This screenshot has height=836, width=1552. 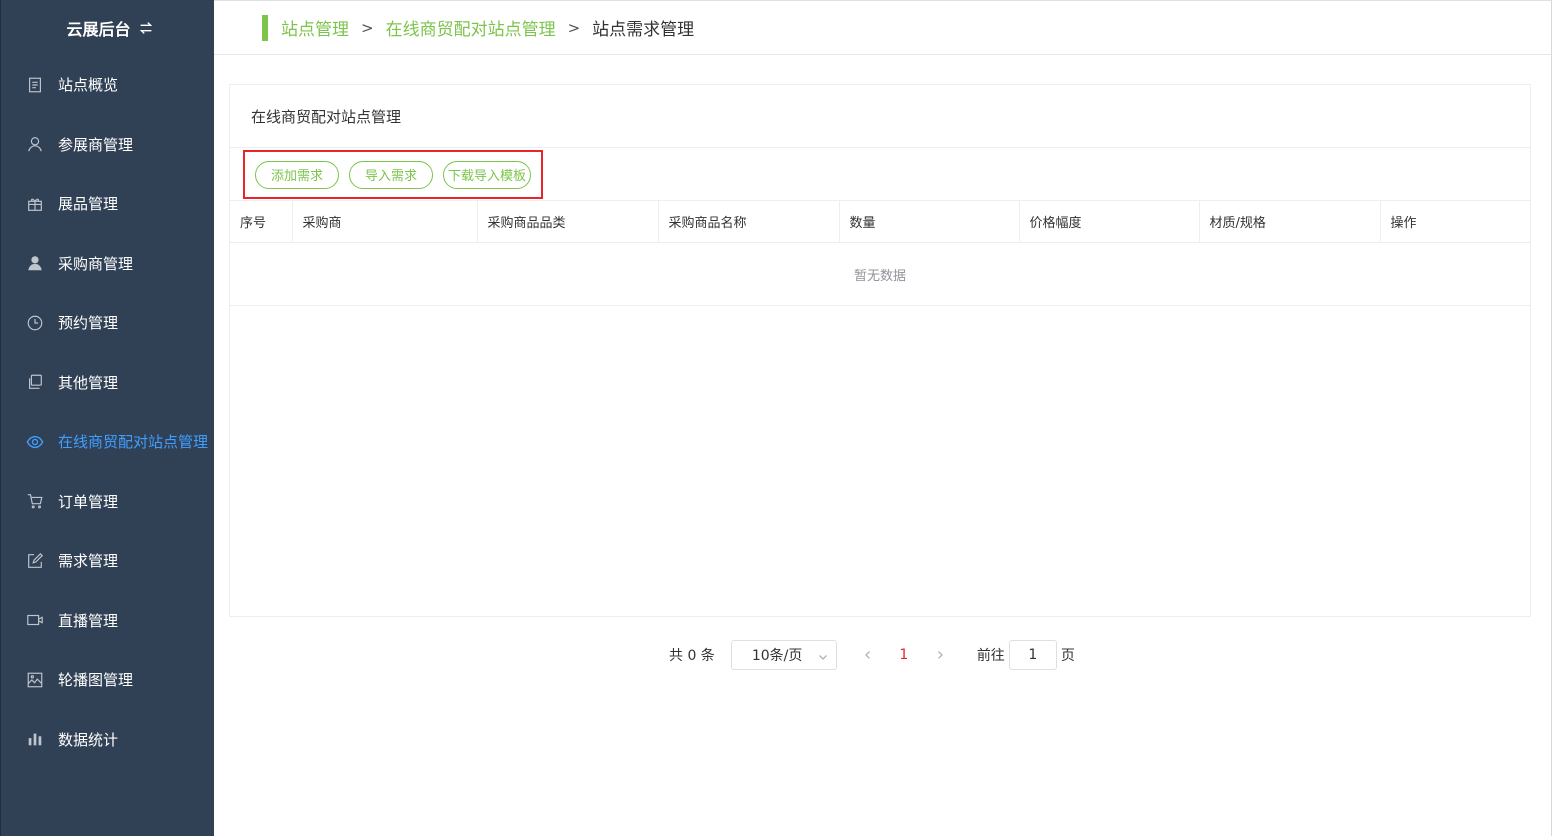 I want to click on breadcrumb: 站点管理 > 在线商贸配对站点管理 > 站点需求管理, so click(x=883, y=27).